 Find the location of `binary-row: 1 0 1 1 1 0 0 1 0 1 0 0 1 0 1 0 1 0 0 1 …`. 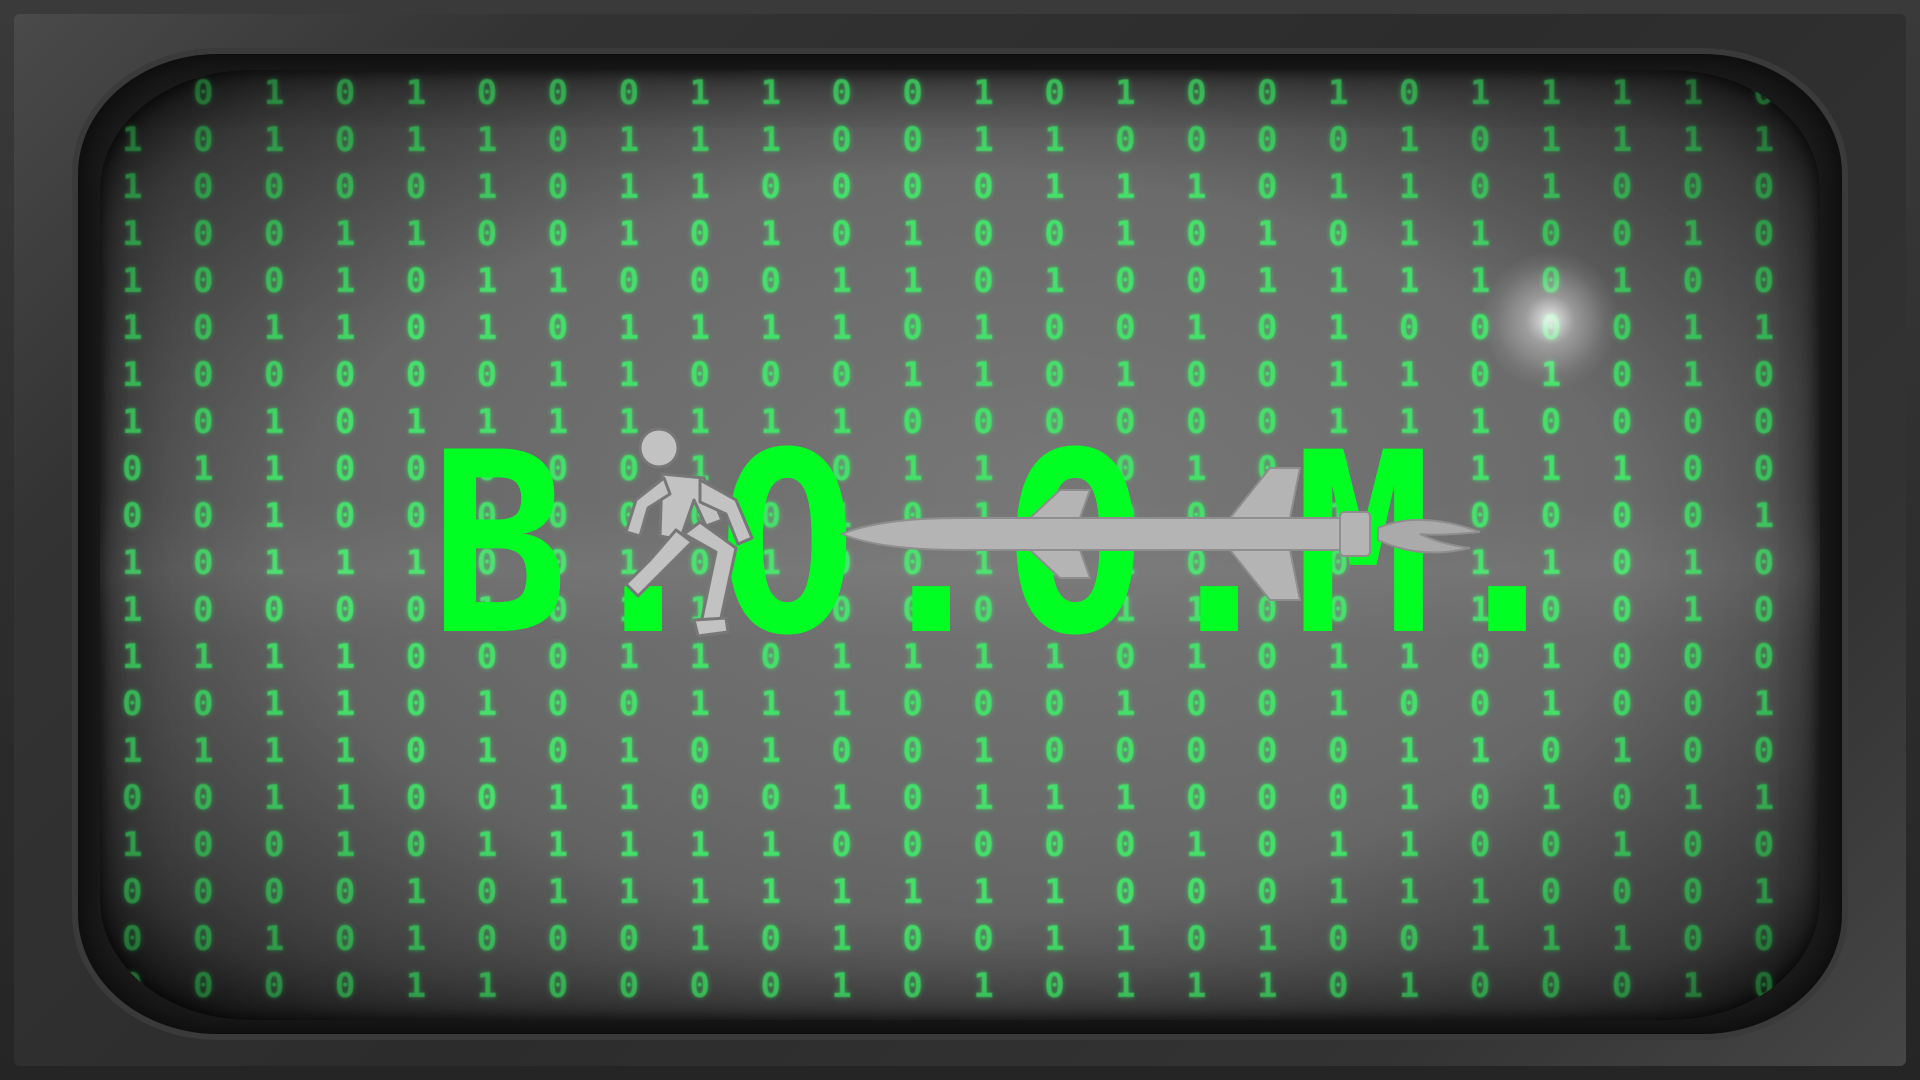

binary-row: 1 0 1 1 1 0 0 1 0 1 0 0 1 0 1 0 1 0 0 1 … is located at coordinates (956, 563).